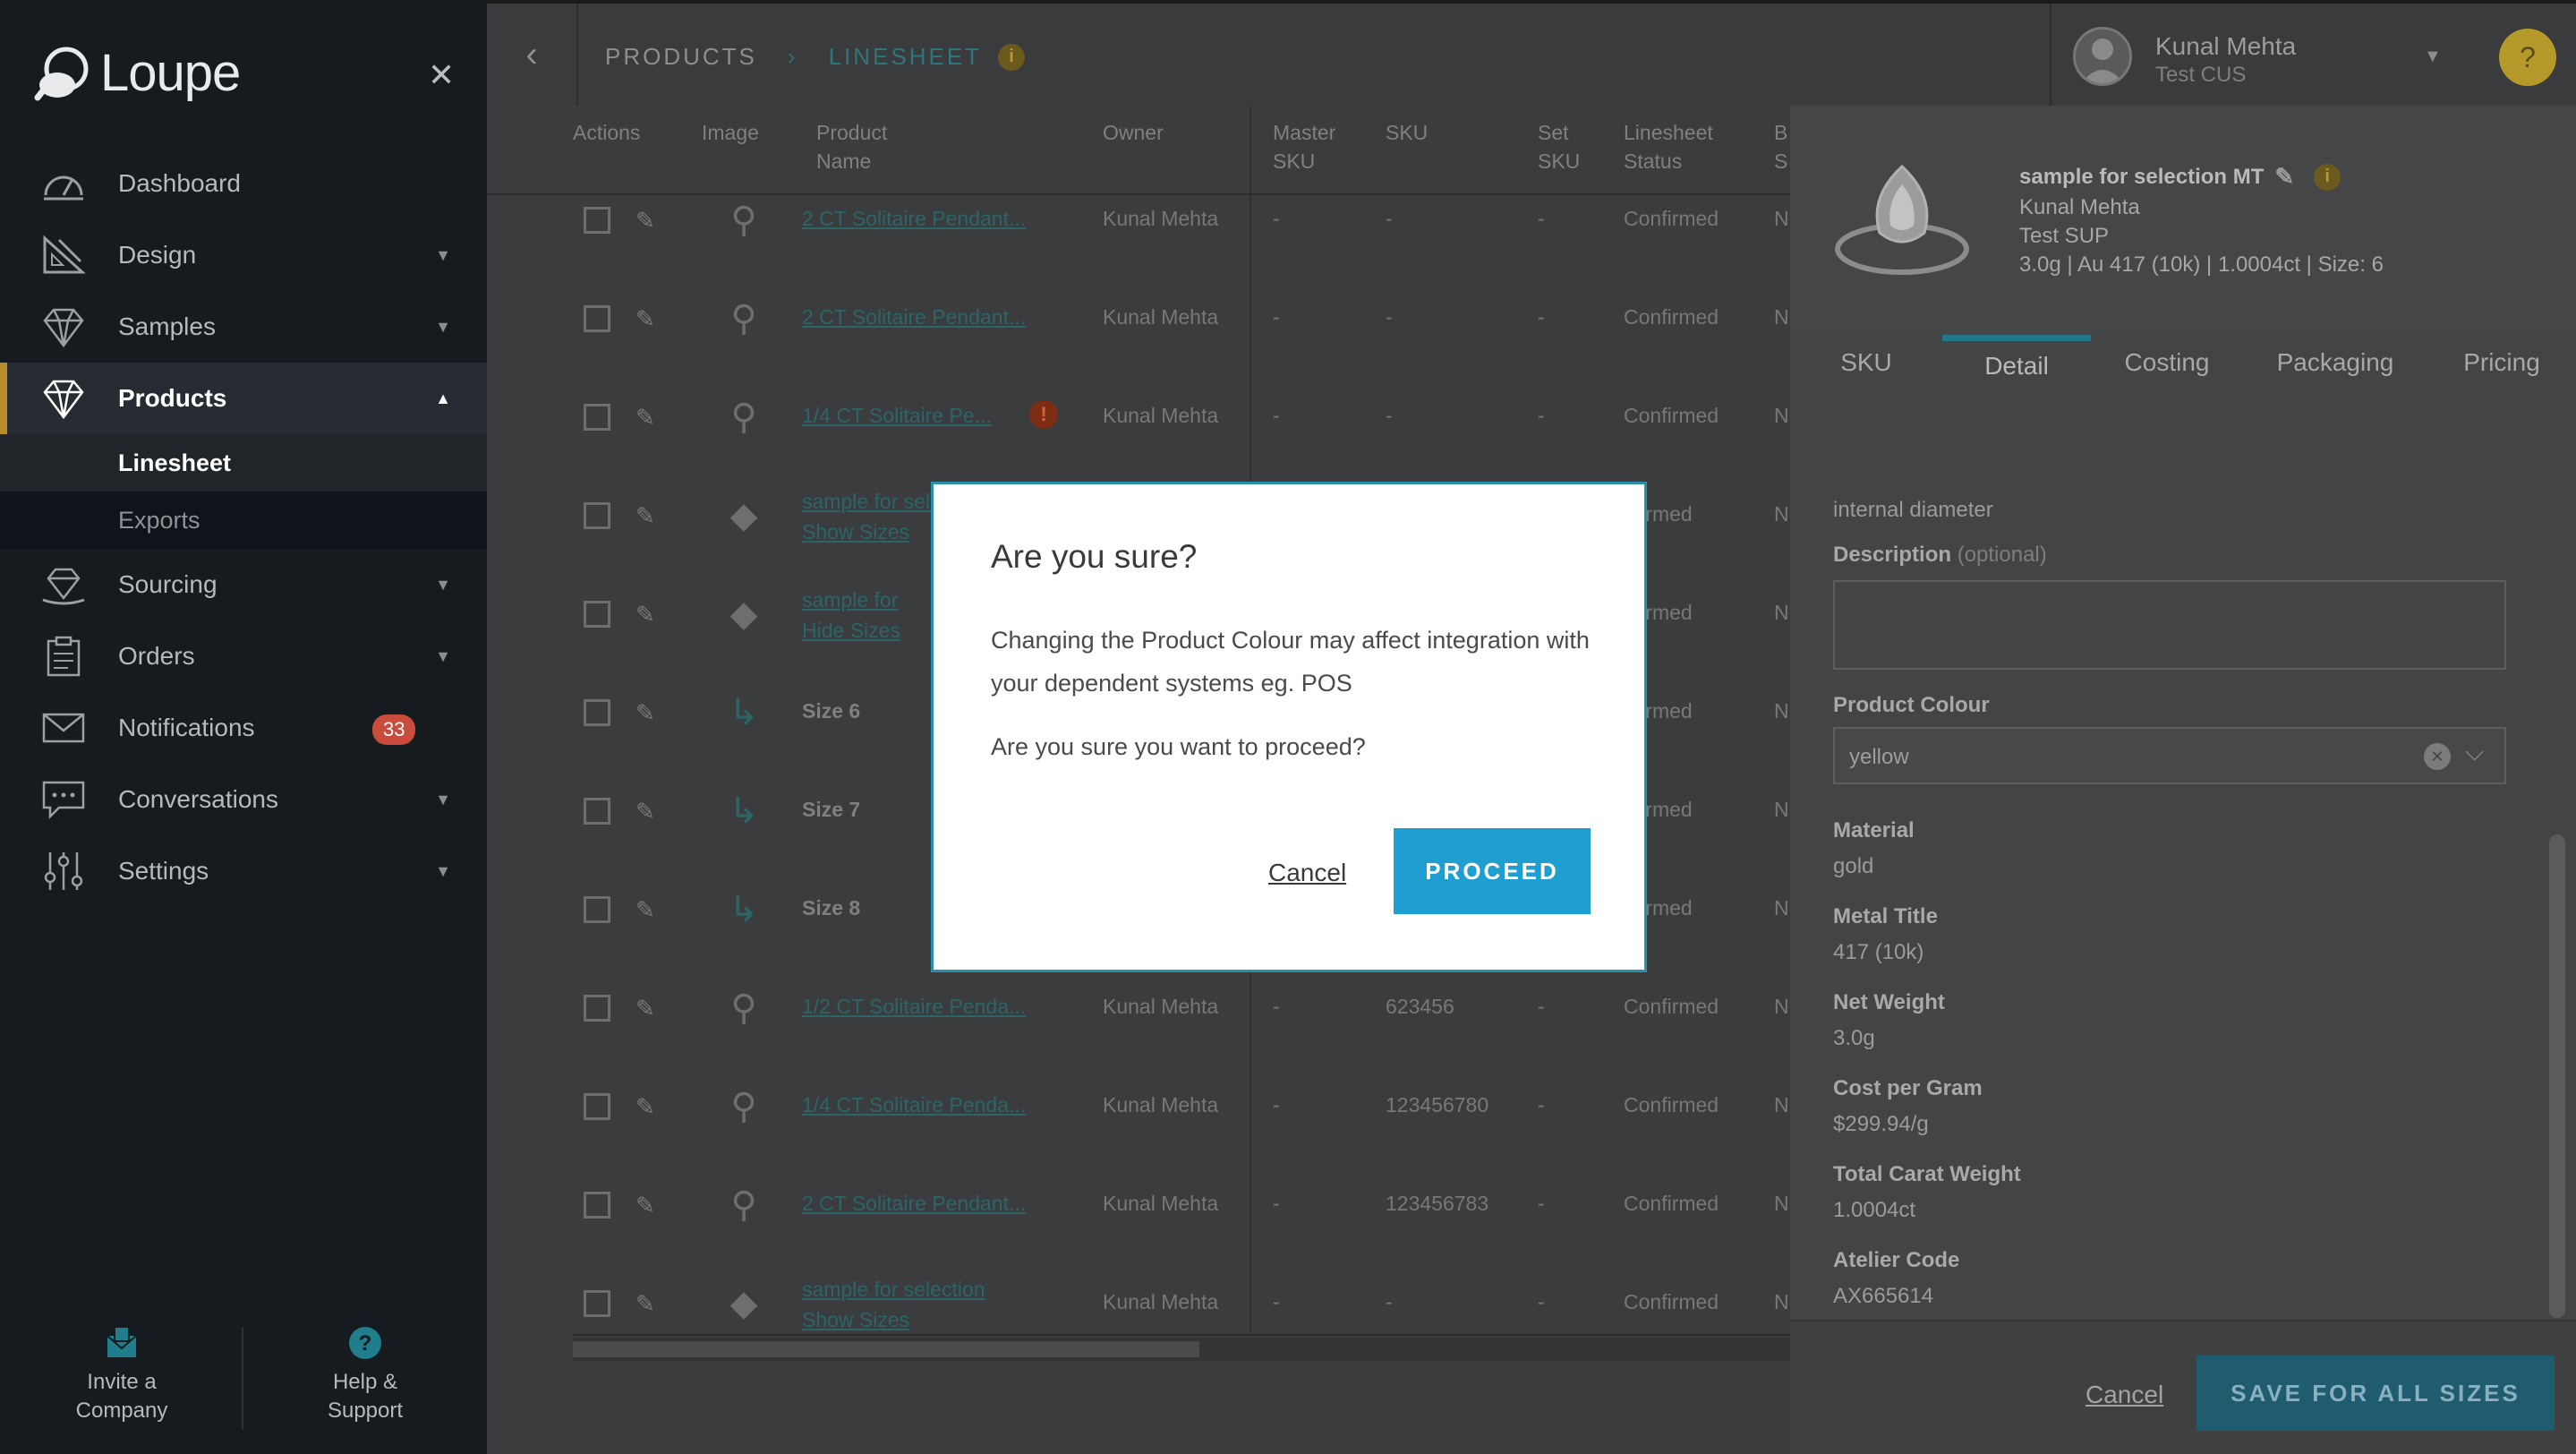 The width and height of the screenshot is (2576, 1454). What do you see at coordinates (172, 398) in the screenshot?
I see `nav-label-products: Products` at bounding box center [172, 398].